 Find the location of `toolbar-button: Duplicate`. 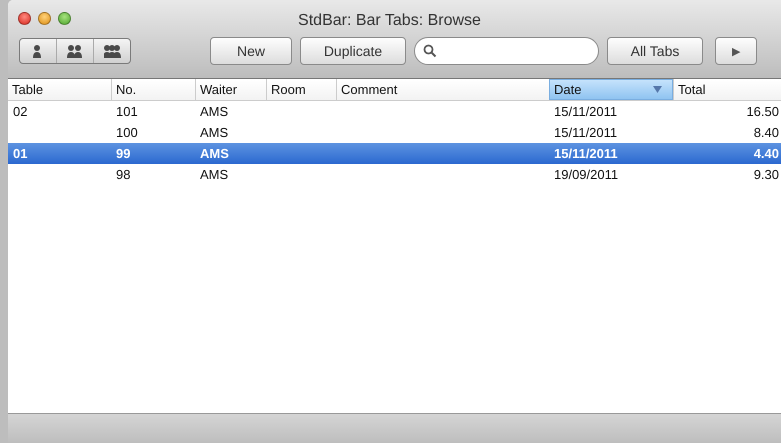

toolbar-button: Duplicate is located at coordinates (353, 51).